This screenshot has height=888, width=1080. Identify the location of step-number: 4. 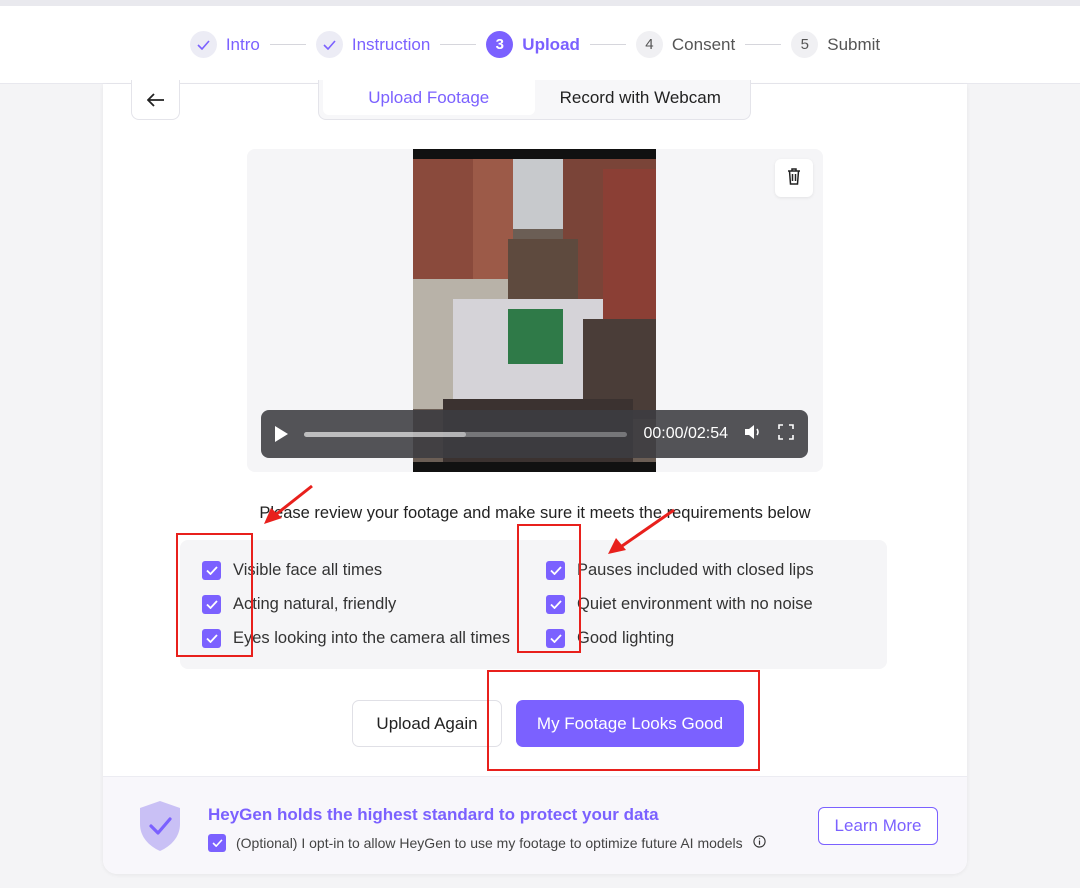
(649, 44).